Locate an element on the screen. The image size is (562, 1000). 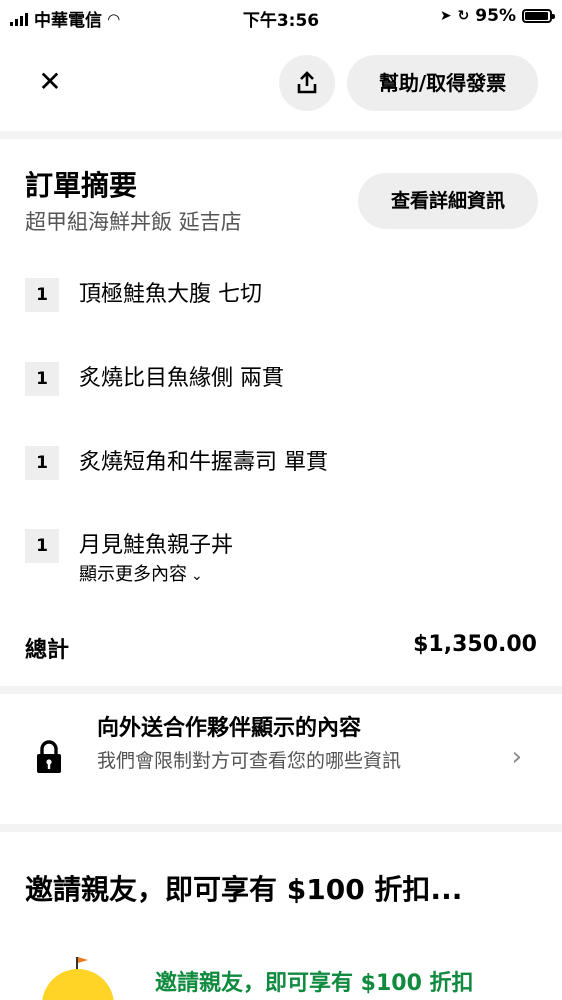
order-item: 1 頂極鮭魚大腹 七切 is located at coordinates (143, 295).